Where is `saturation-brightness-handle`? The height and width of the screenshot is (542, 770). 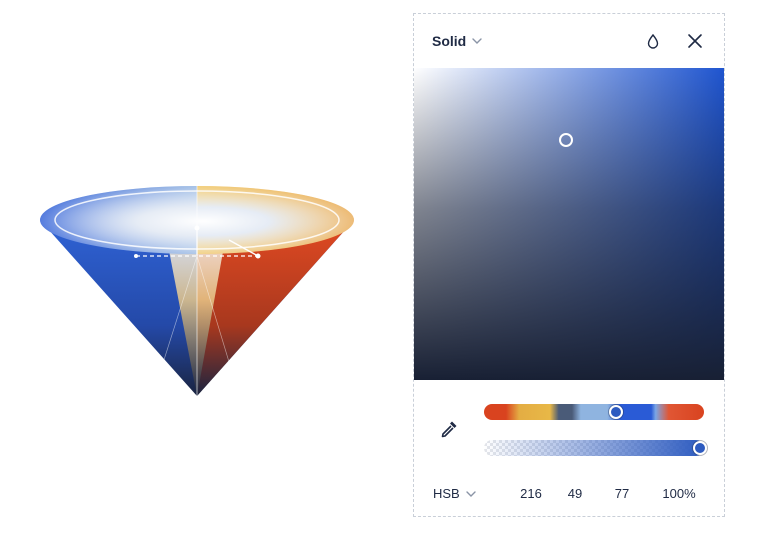 saturation-brightness-handle is located at coordinates (565, 139).